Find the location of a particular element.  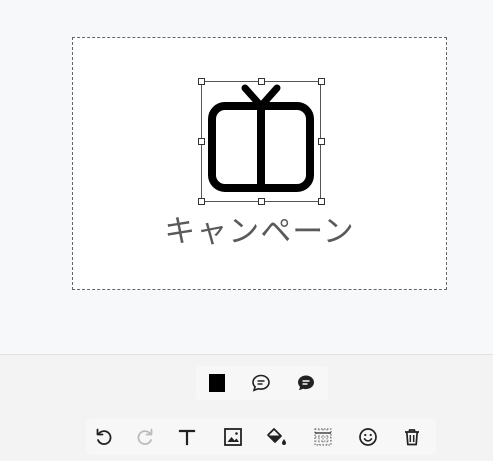

fill-tool-button is located at coordinates (277, 437).